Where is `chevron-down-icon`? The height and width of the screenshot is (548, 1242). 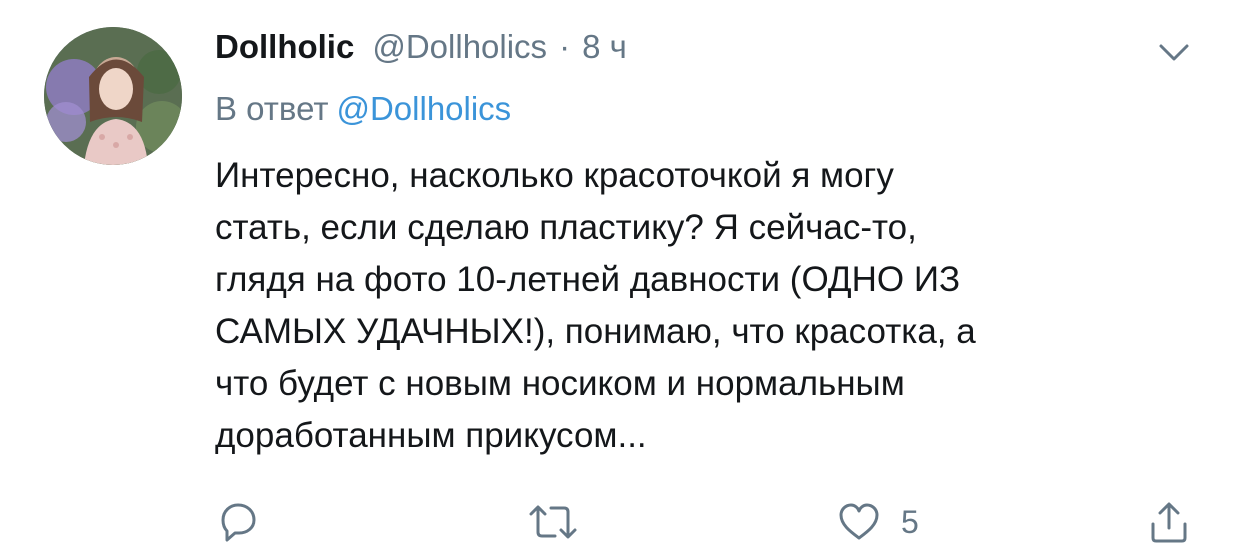 chevron-down-icon is located at coordinates (1174, 52).